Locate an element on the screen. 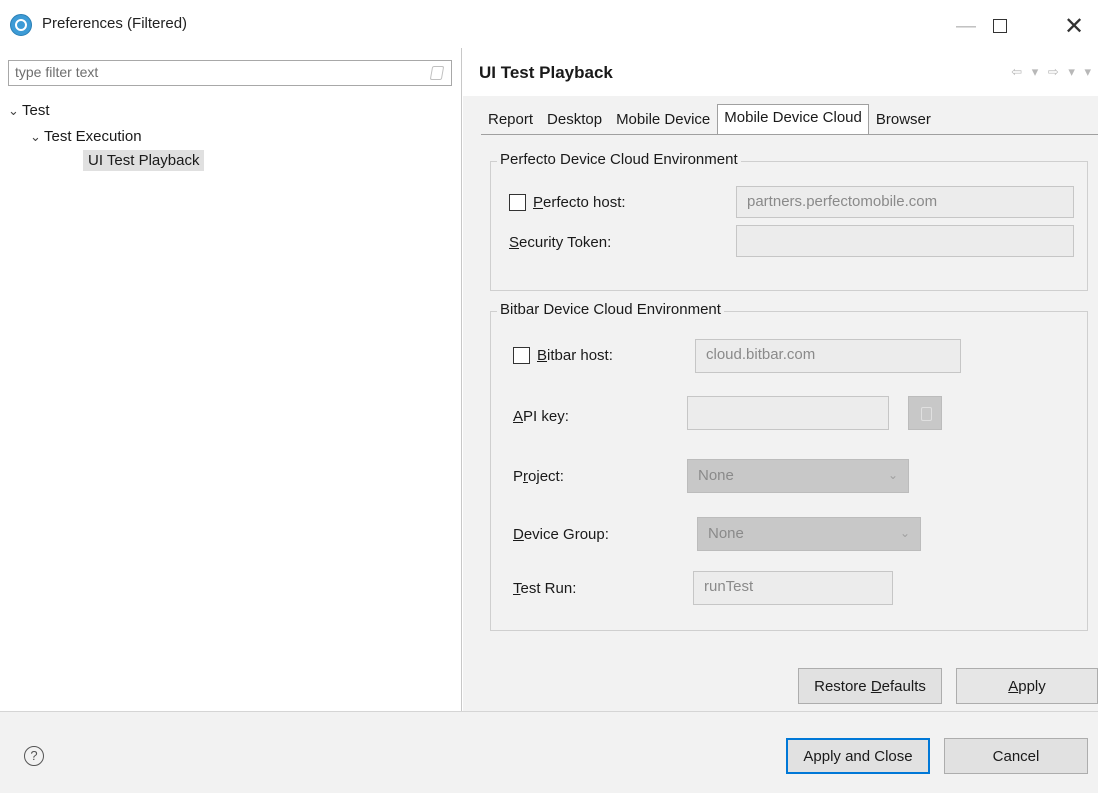 This screenshot has width=1098, height=793. tab-desktop: Desktop is located at coordinates (575, 120).